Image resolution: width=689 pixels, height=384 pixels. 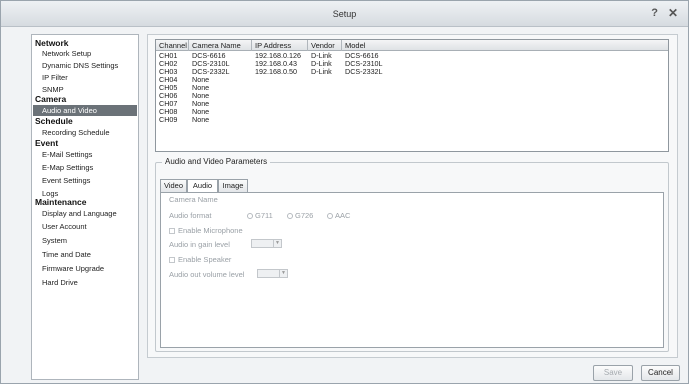 What do you see at coordinates (412, 88) in the screenshot?
I see `table-row: CH05 None` at bounding box center [412, 88].